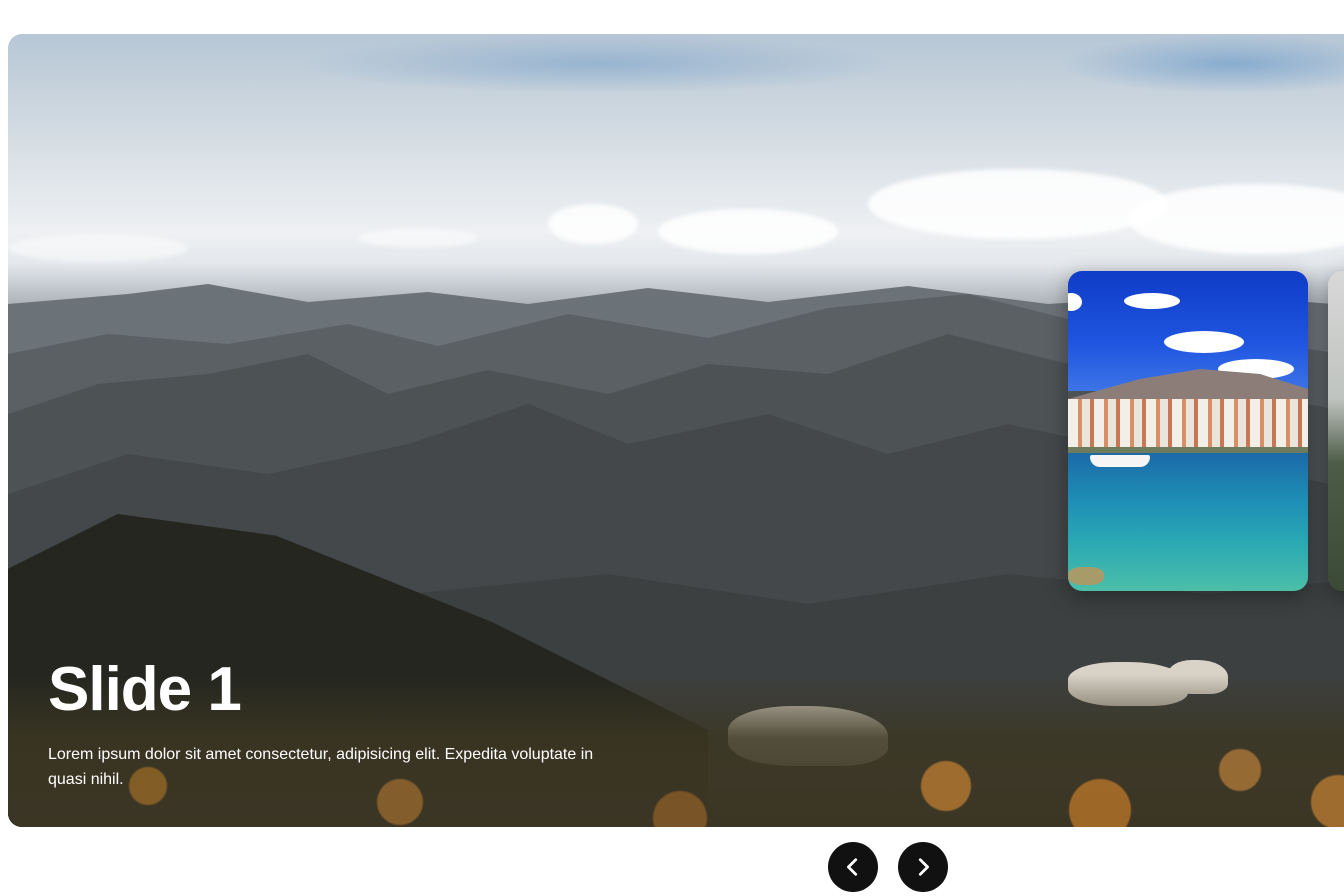 Image resolution: width=1344 pixels, height=896 pixels. I want to click on coastal-town-thumbnail, so click(1188, 431).